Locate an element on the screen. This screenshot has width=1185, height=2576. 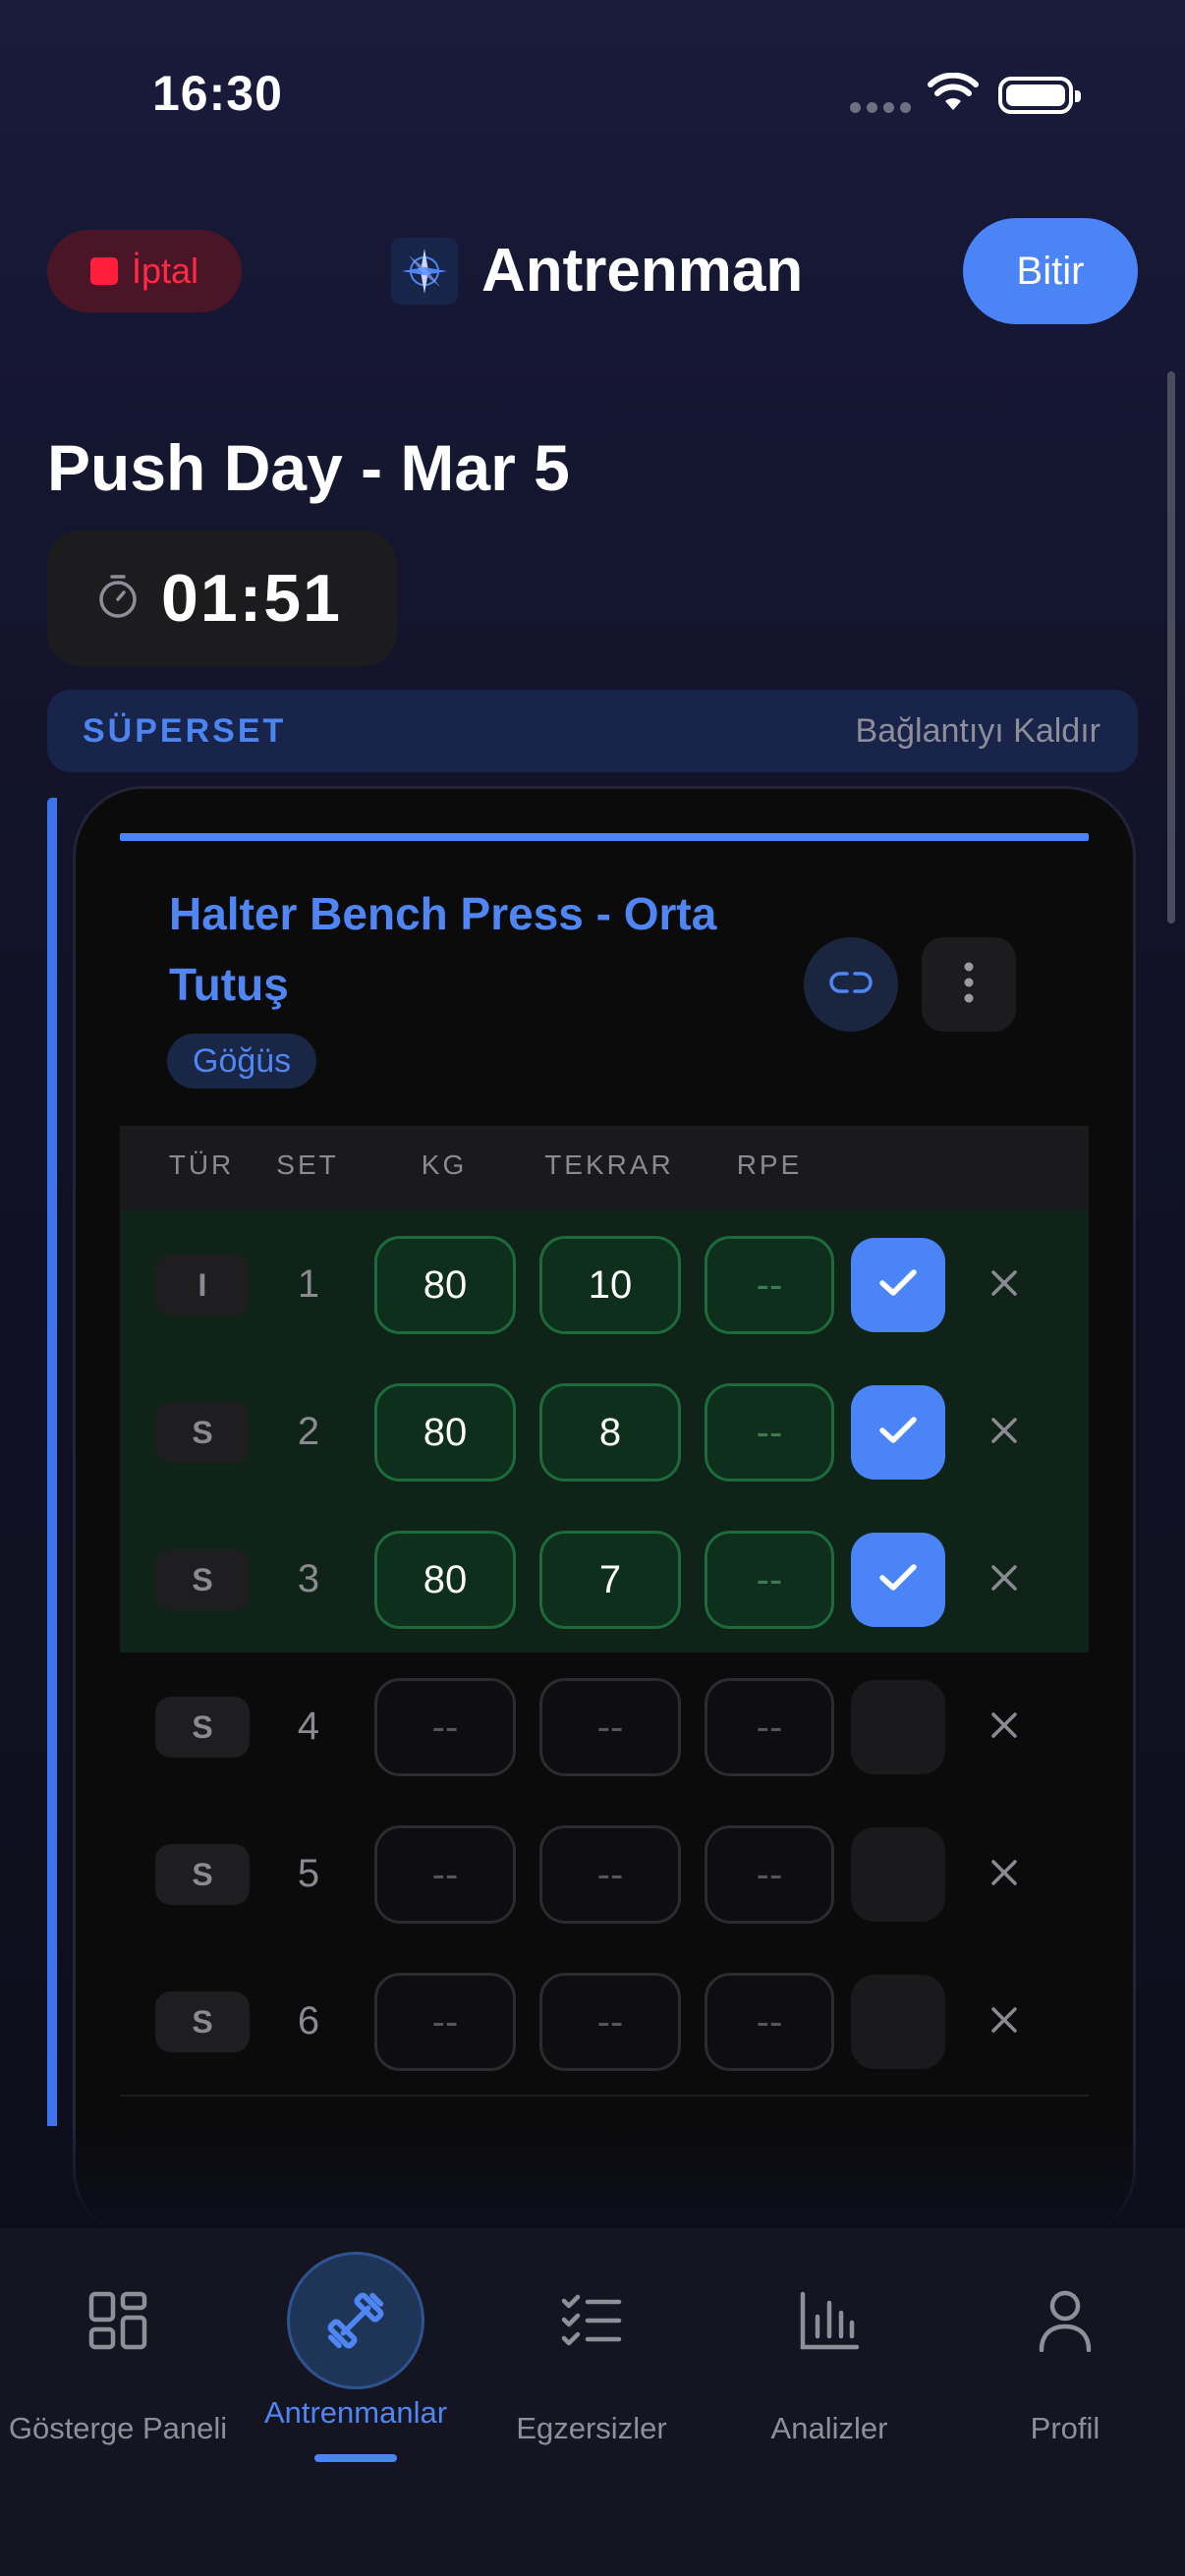
set-number: 6 is located at coordinates (309, 2021).